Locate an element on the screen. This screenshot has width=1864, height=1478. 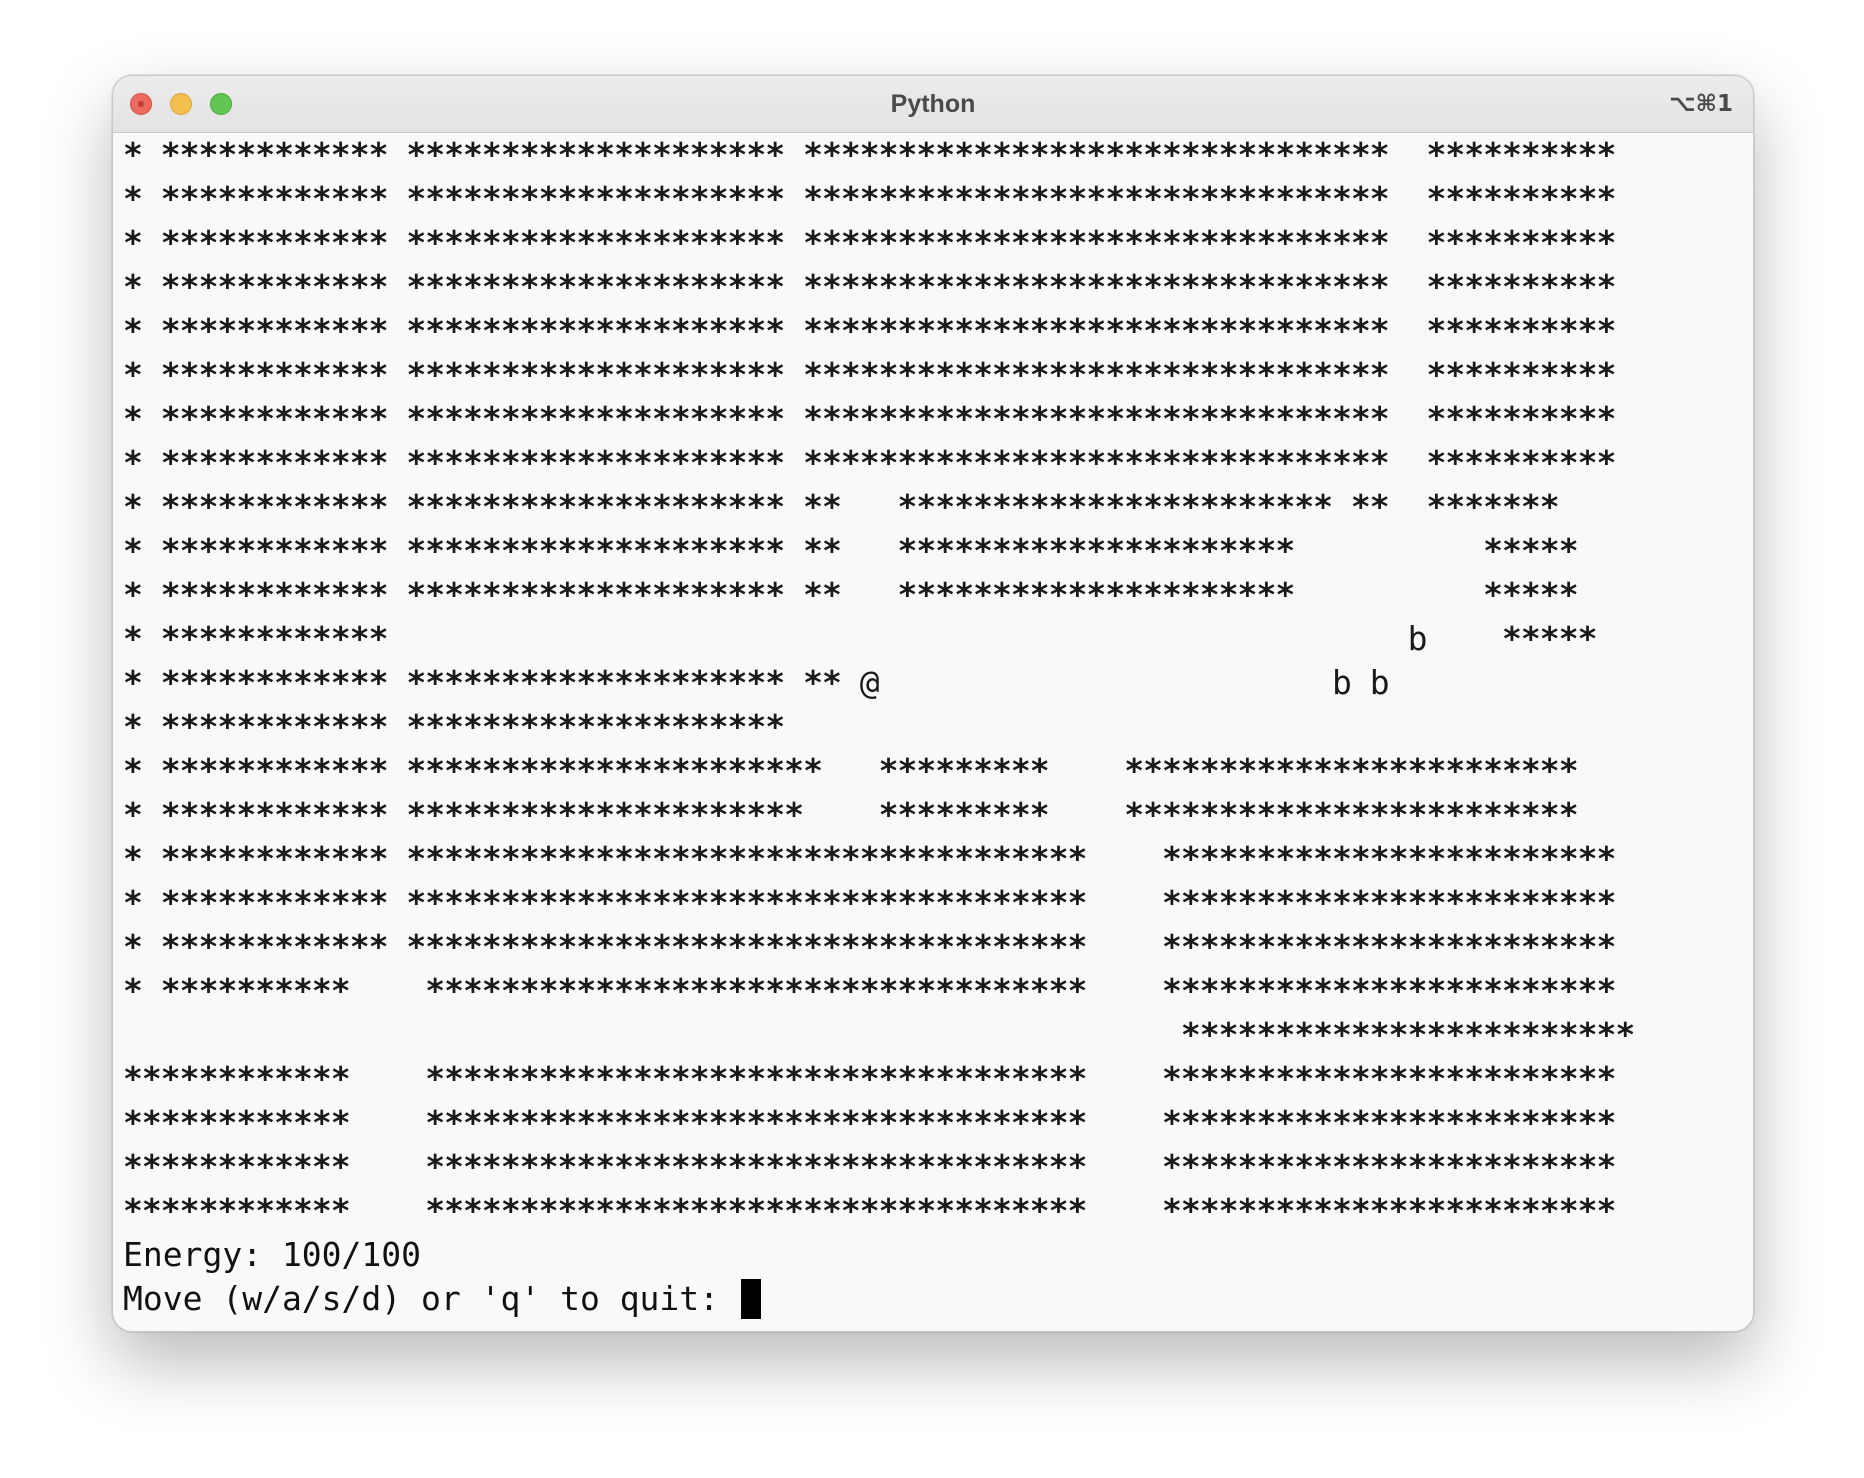
window-shortcut: ⌥⌘1 is located at coordinates (1701, 104).